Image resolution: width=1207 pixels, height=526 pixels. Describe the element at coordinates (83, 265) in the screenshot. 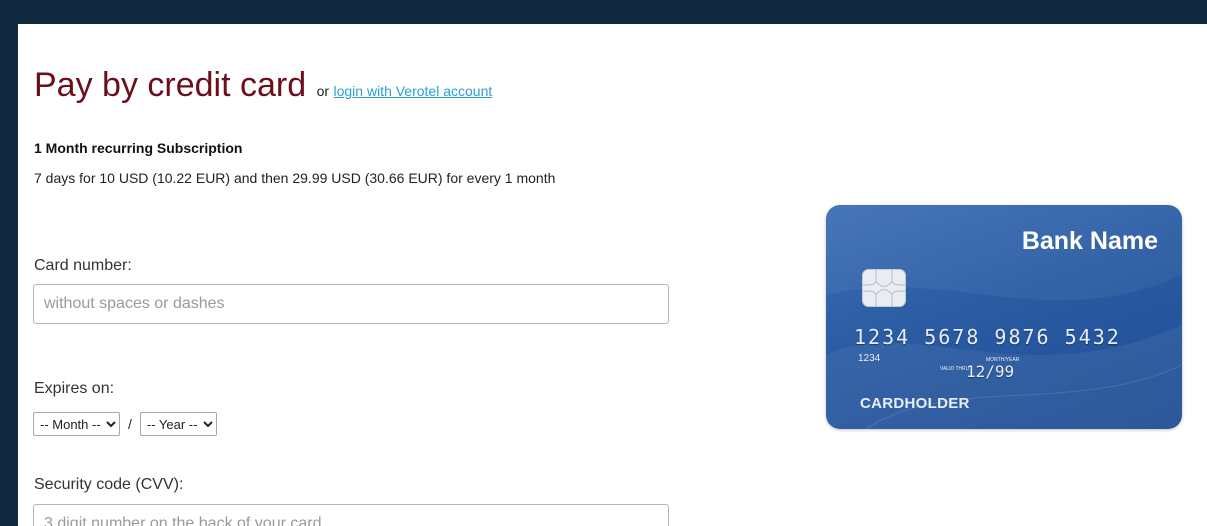

I see `card-number-label: Card number:` at that location.